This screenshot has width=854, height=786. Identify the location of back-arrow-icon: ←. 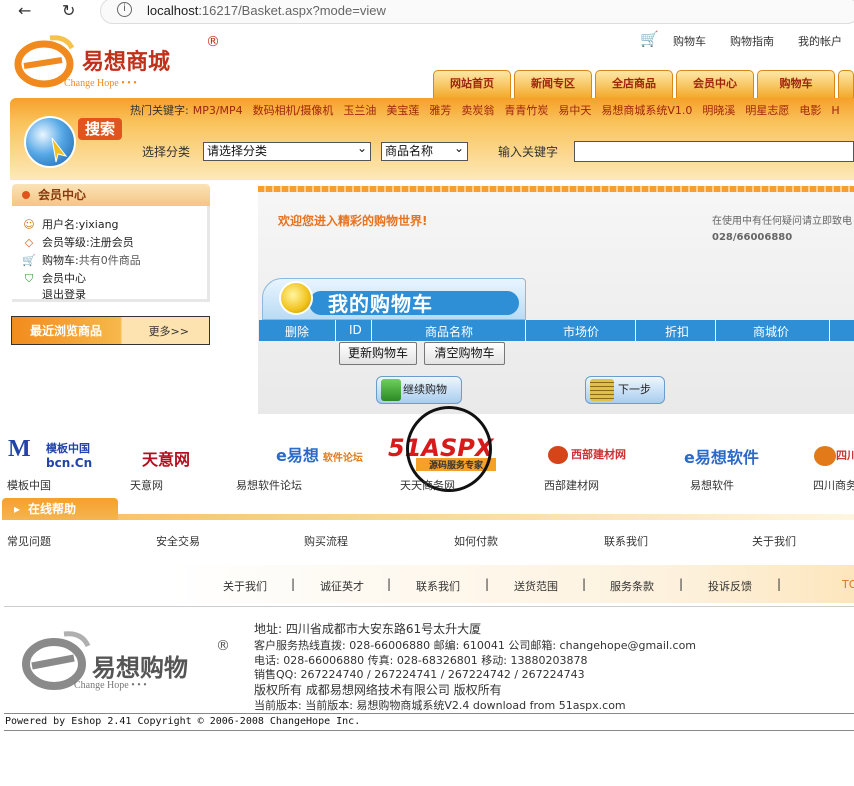
(24, 11).